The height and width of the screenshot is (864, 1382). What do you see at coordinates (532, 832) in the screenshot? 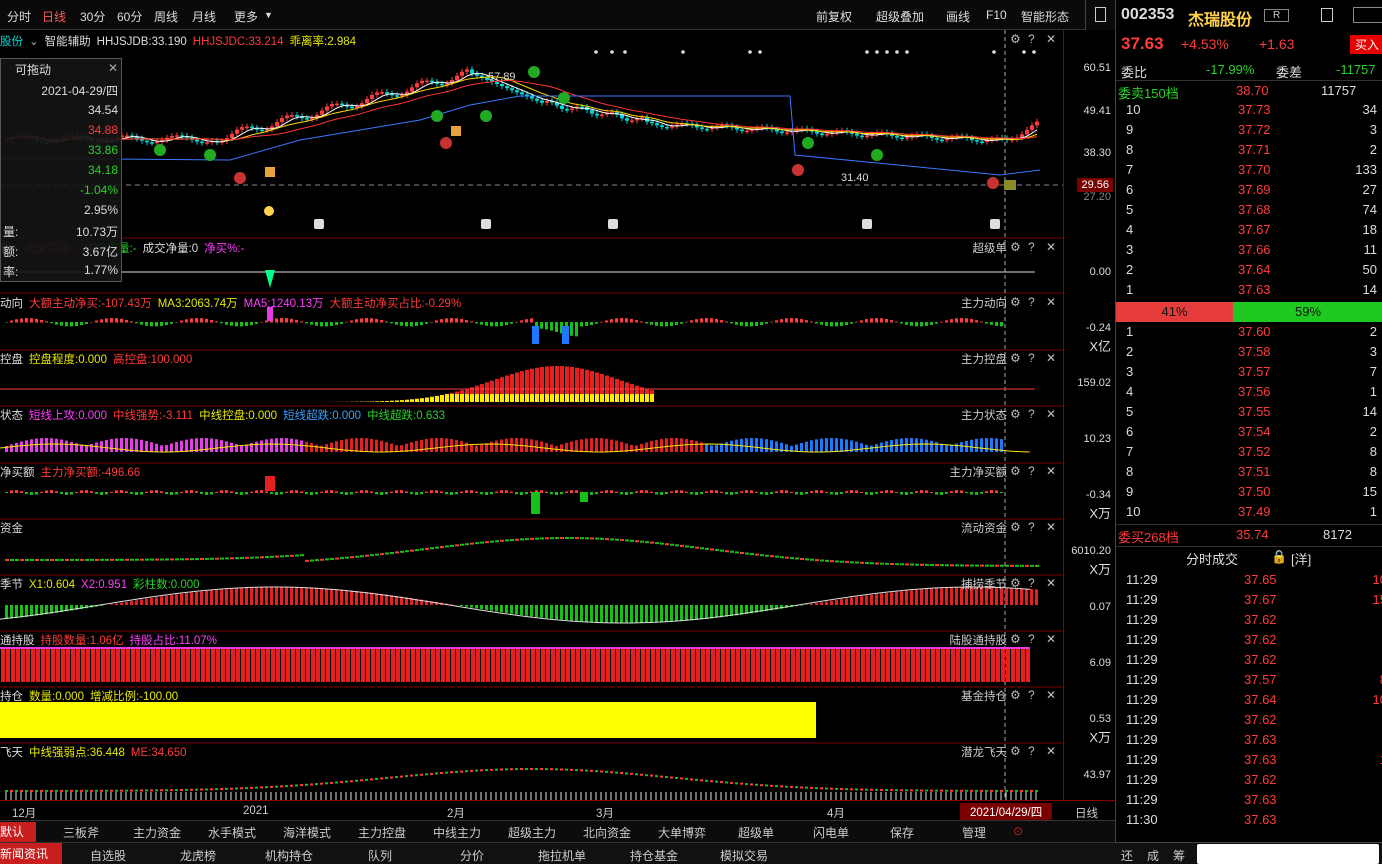
I see `template-tab: 超级主力` at bounding box center [532, 832].